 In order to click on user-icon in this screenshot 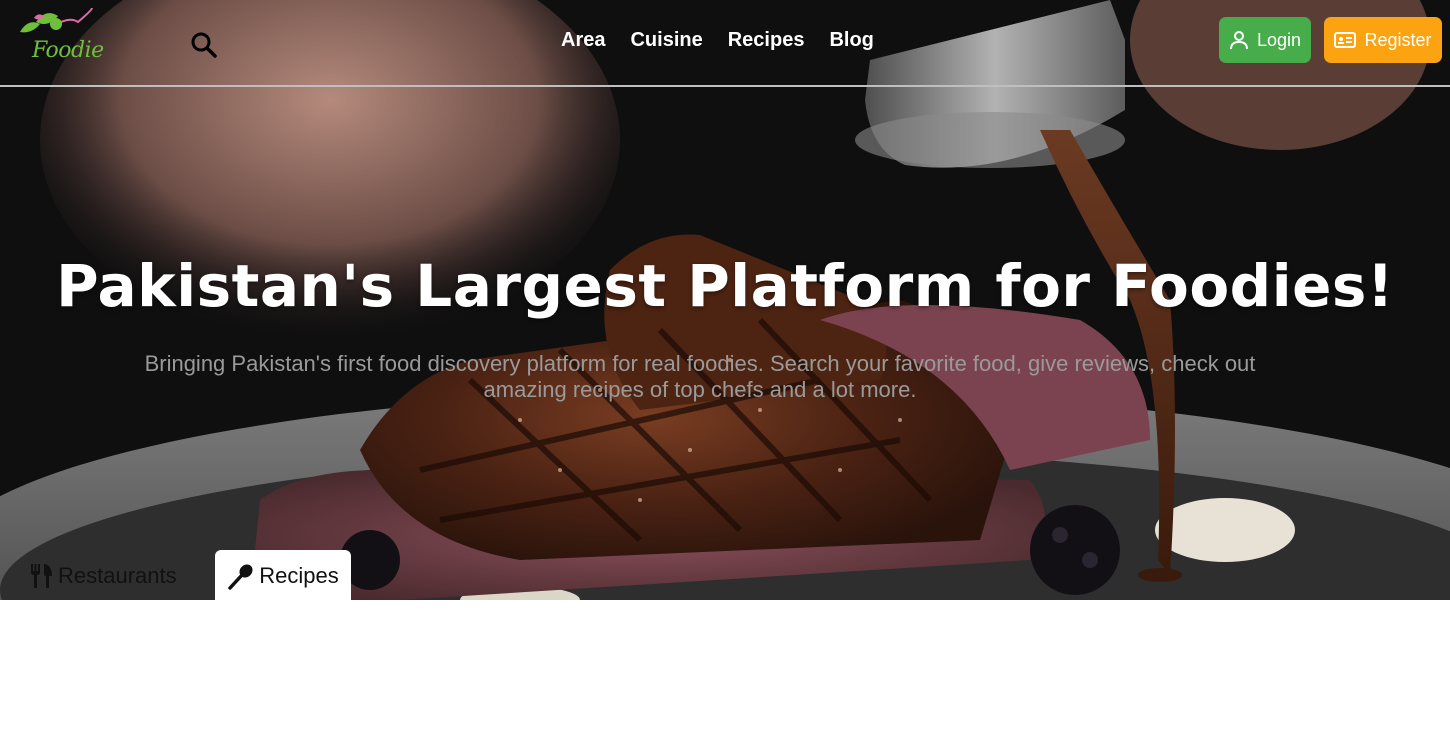, I will do `click(1238, 40)`.